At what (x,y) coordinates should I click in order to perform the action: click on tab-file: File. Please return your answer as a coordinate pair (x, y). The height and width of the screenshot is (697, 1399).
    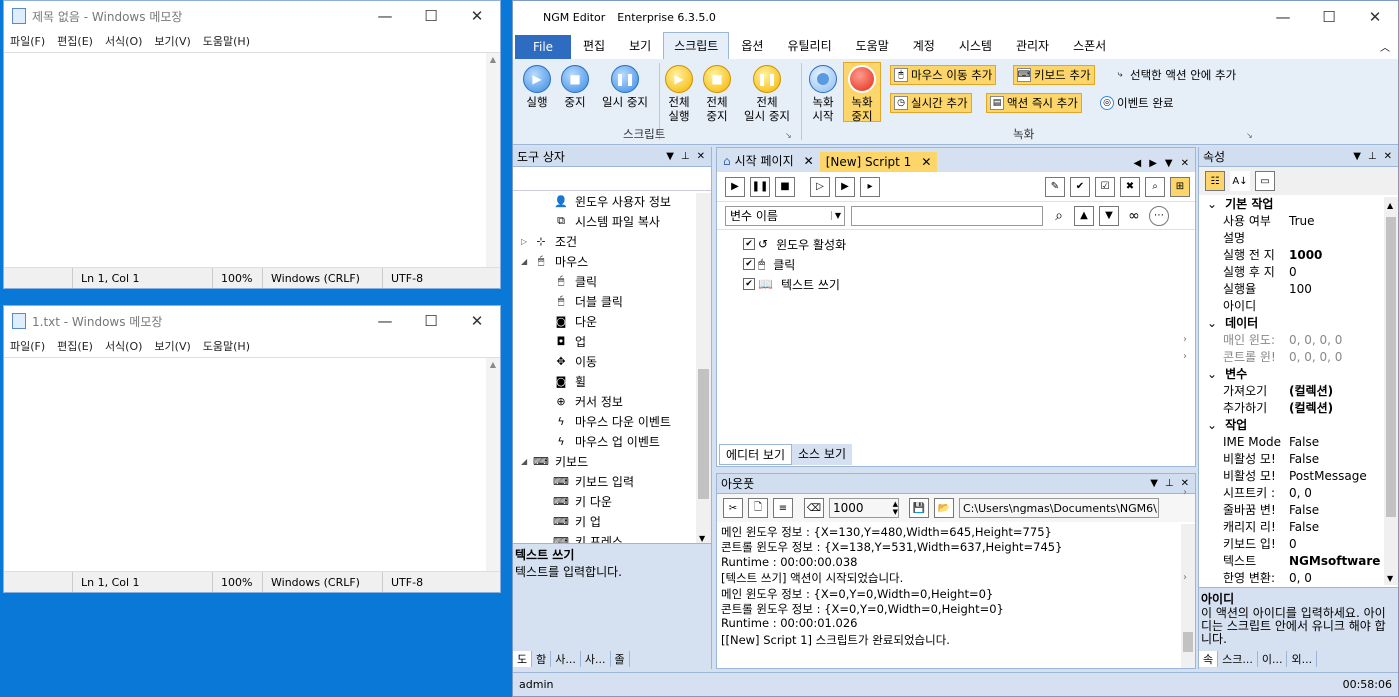
    Looking at the image, I should click on (543, 47).